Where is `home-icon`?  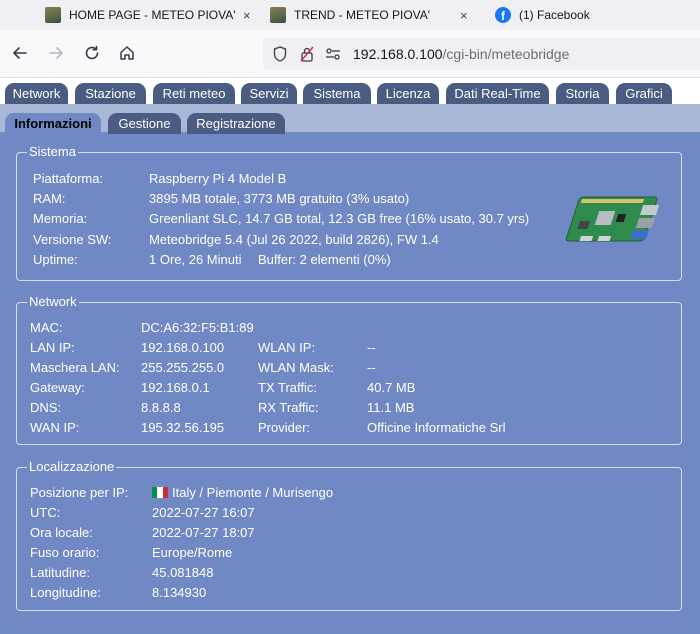 home-icon is located at coordinates (127, 55).